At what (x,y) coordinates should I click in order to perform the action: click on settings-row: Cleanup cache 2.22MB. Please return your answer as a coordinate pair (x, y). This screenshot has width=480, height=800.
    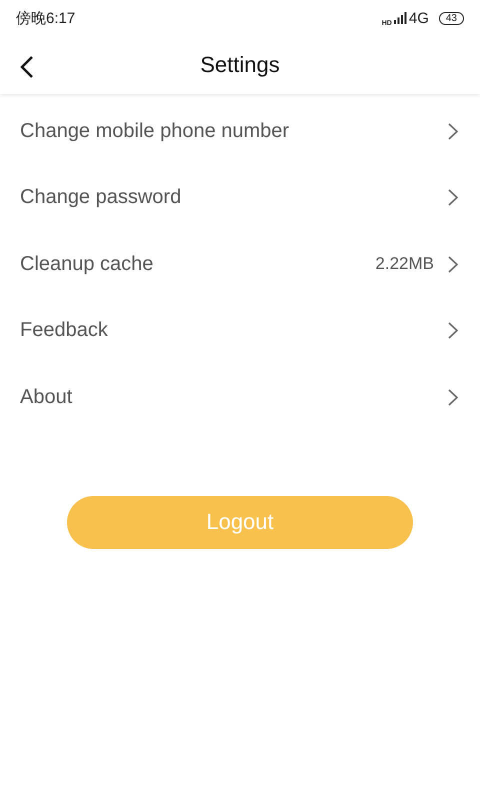
    Looking at the image, I should click on (240, 264).